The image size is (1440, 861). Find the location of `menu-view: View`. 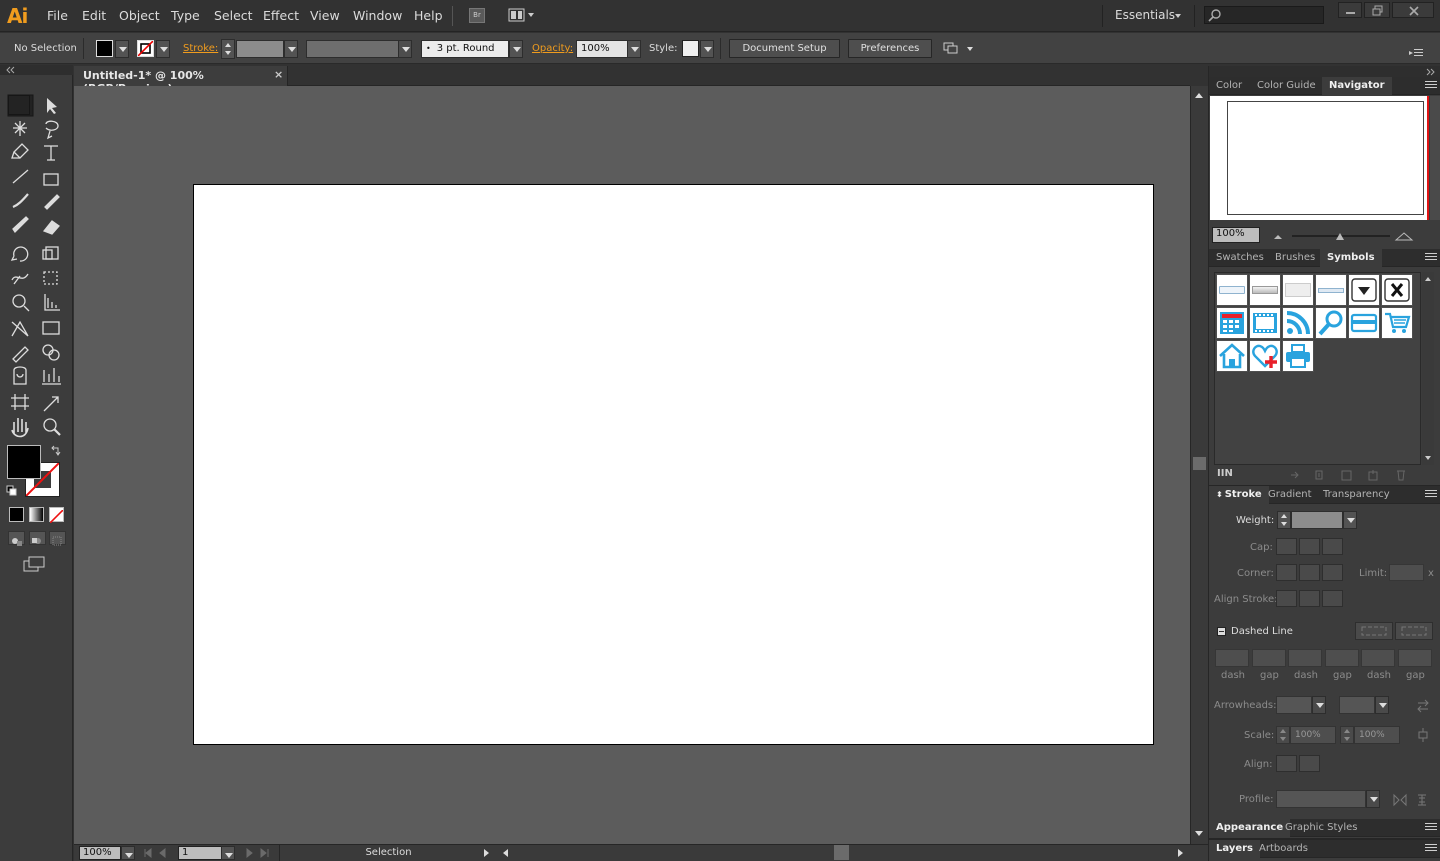

menu-view: View is located at coordinates (325, 15).